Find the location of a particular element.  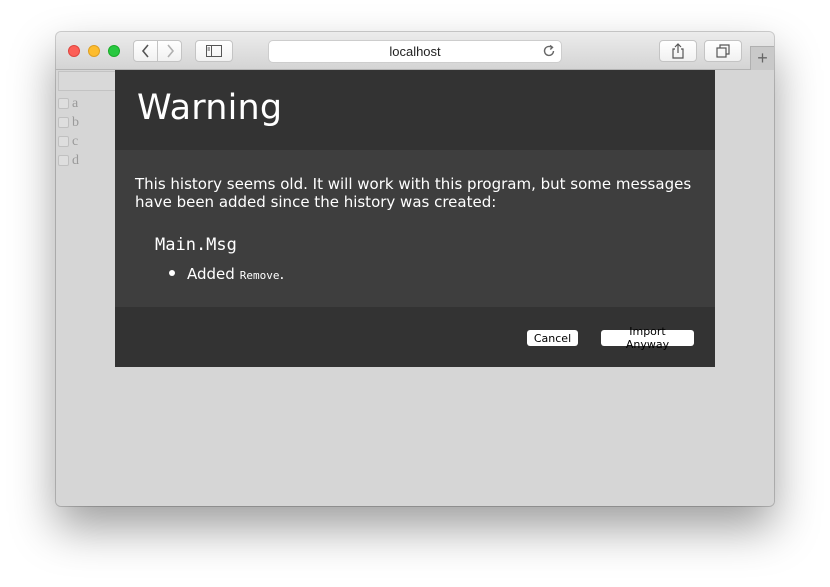

address-bar: localhost is located at coordinates (415, 51).